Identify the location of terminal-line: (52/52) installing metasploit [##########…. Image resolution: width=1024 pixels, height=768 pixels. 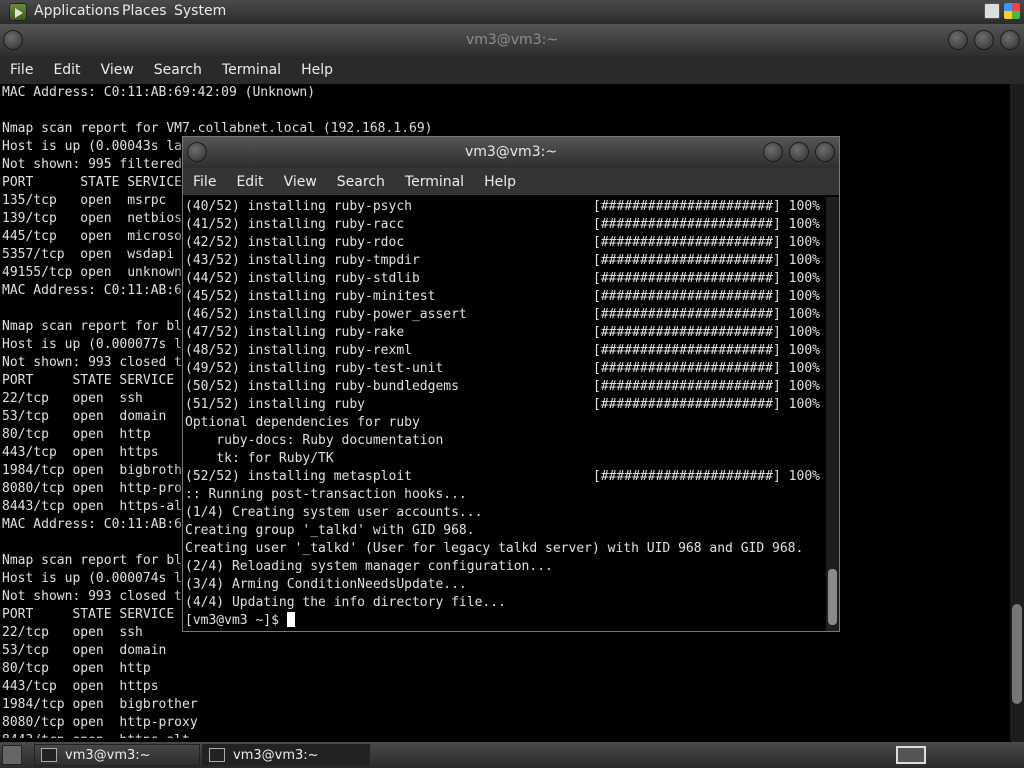
(505, 477).